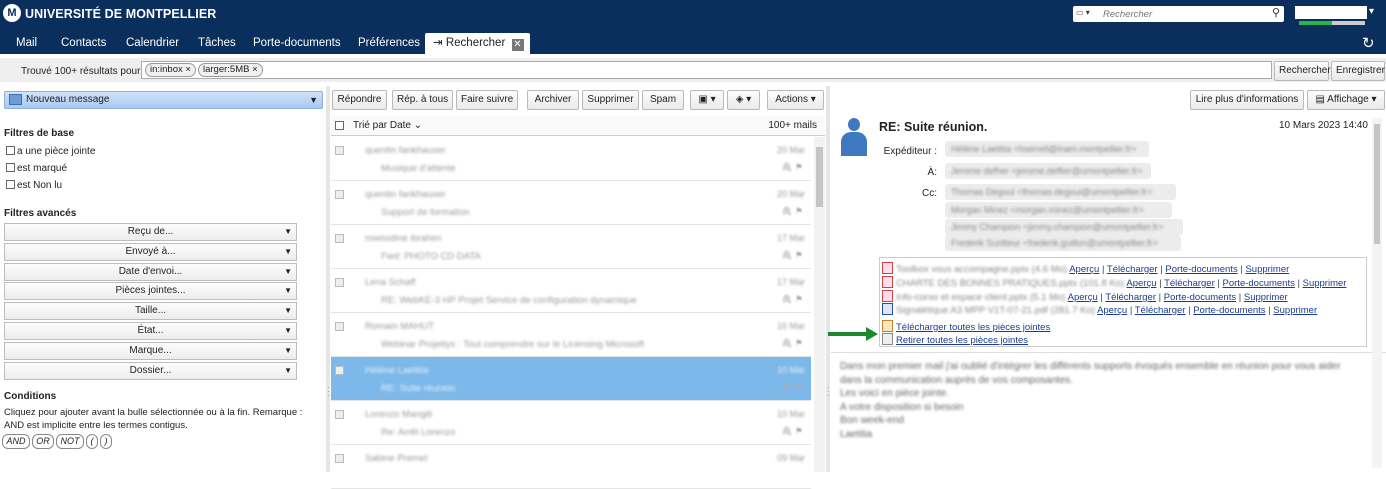  What do you see at coordinates (1368, 43) in the screenshot?
I see `refresh-icon: ↻` at bounding box center [1368, 43].